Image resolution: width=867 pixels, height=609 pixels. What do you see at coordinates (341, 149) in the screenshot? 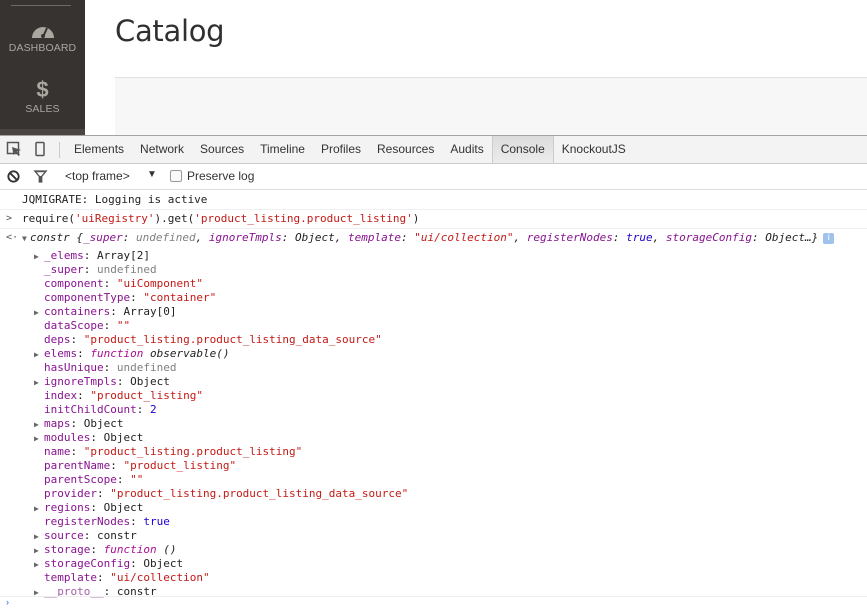
I see `tab-profiles: Profiles` at bounding box center [341, 149].